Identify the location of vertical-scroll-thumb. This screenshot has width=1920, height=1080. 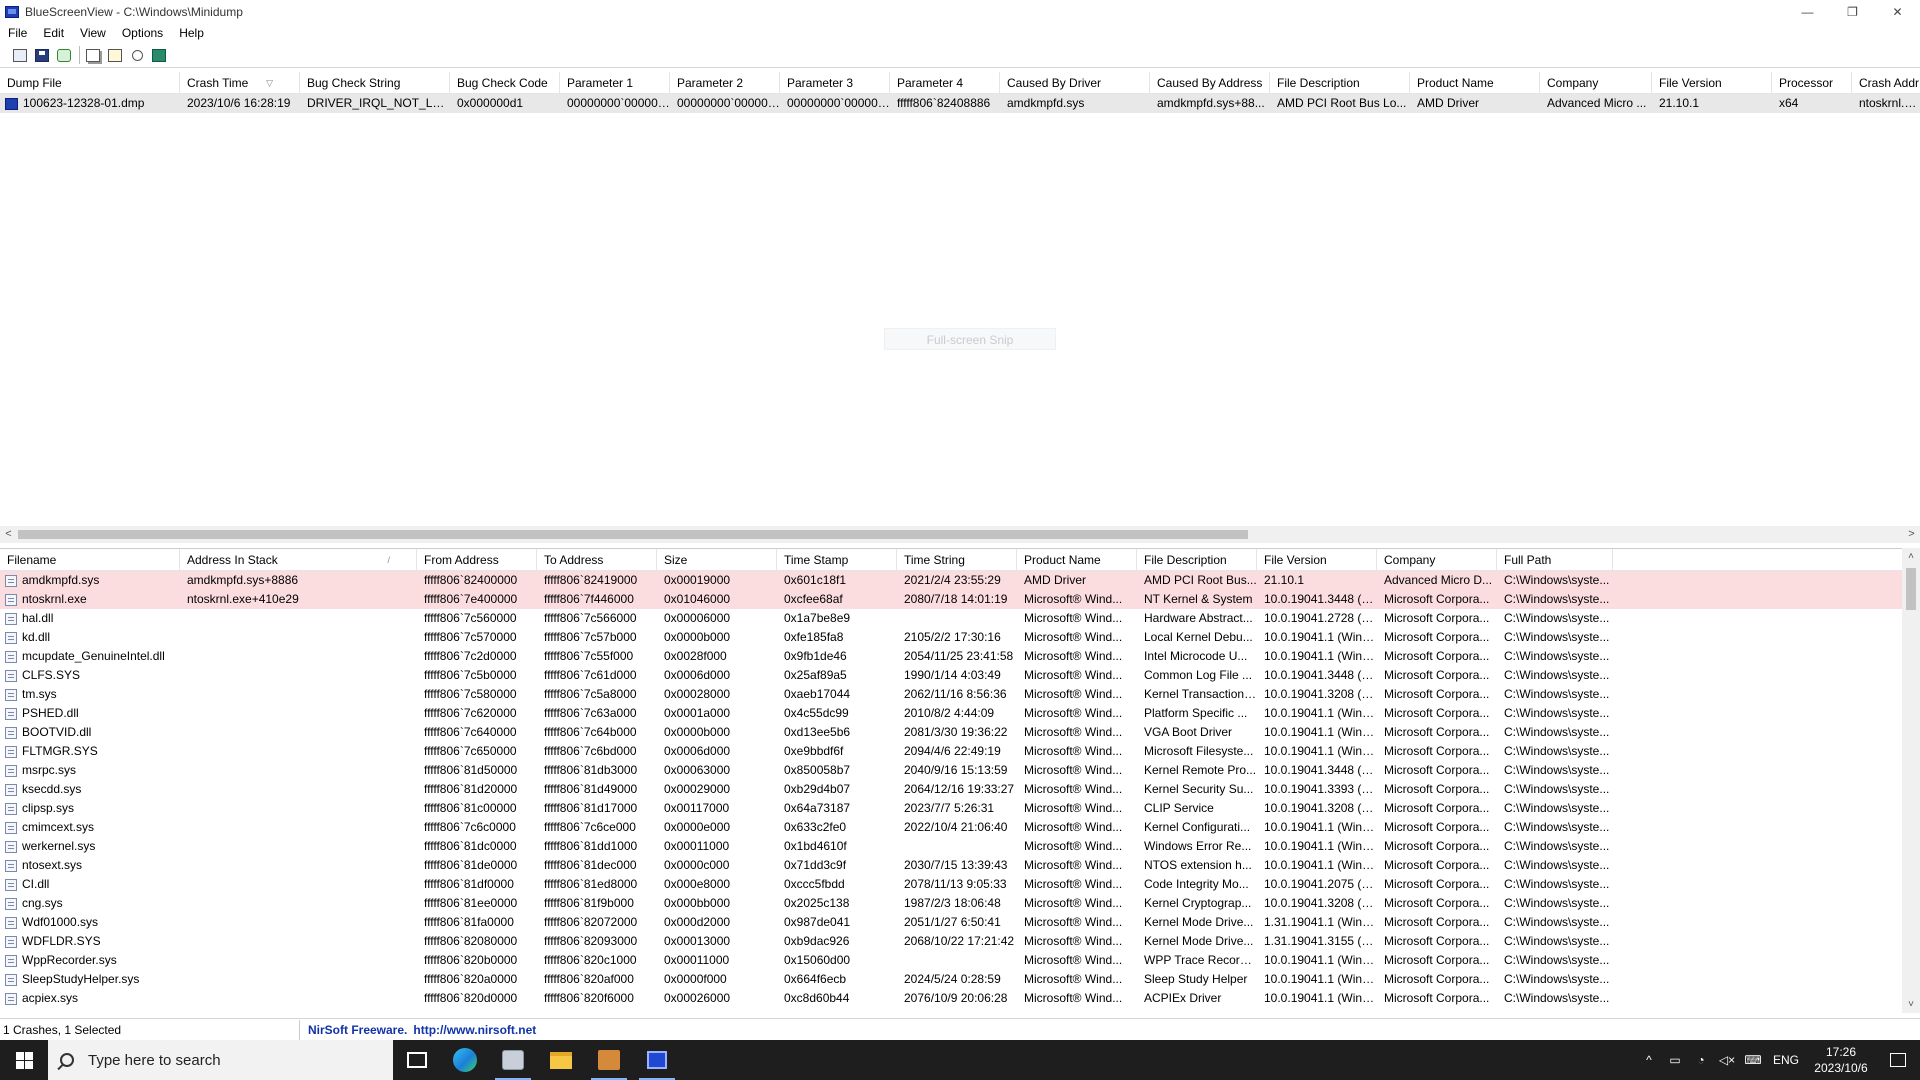
(1911, 589).